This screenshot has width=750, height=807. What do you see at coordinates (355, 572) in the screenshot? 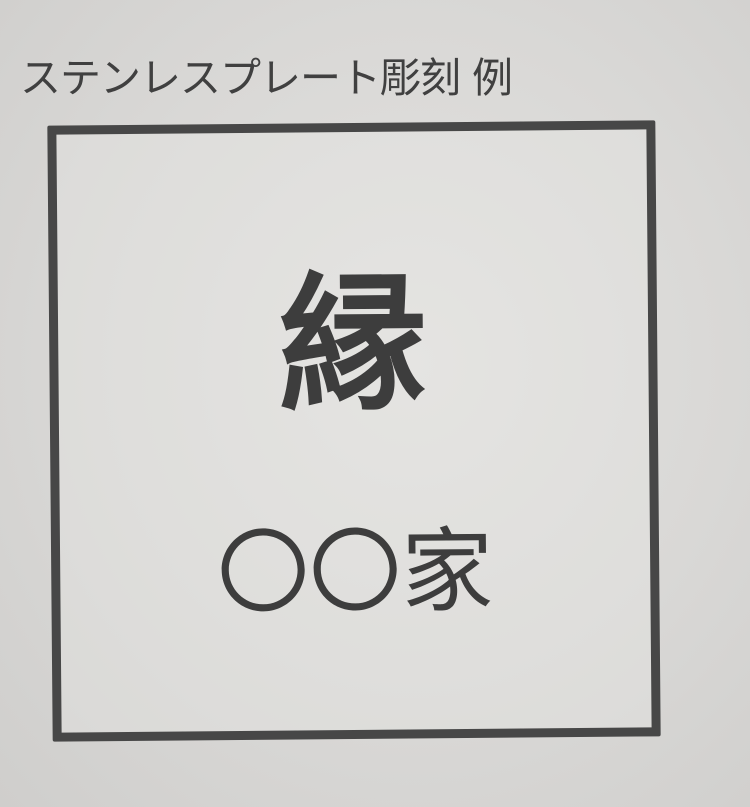
I see `family-name-line: 〇〇家` at bounding box center [355, 572].